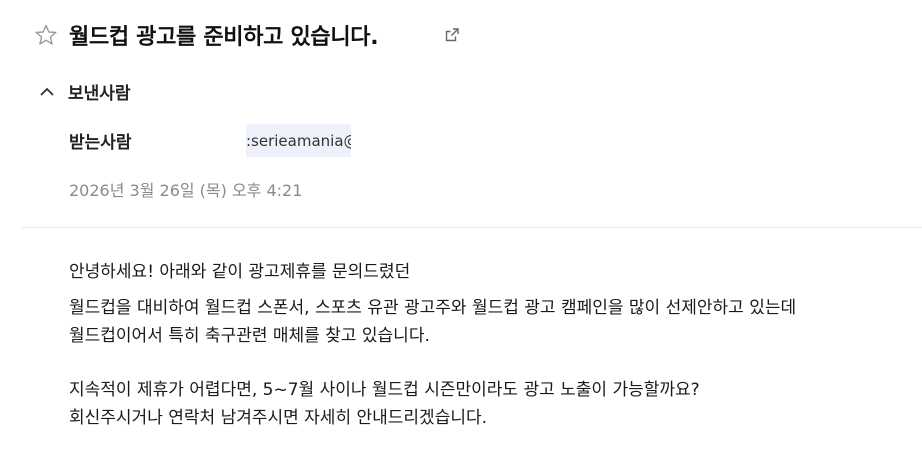  What do you see at coordinates (472, 227) in the screenshot?
I see `header-divider` at bounding box center [472, 227].